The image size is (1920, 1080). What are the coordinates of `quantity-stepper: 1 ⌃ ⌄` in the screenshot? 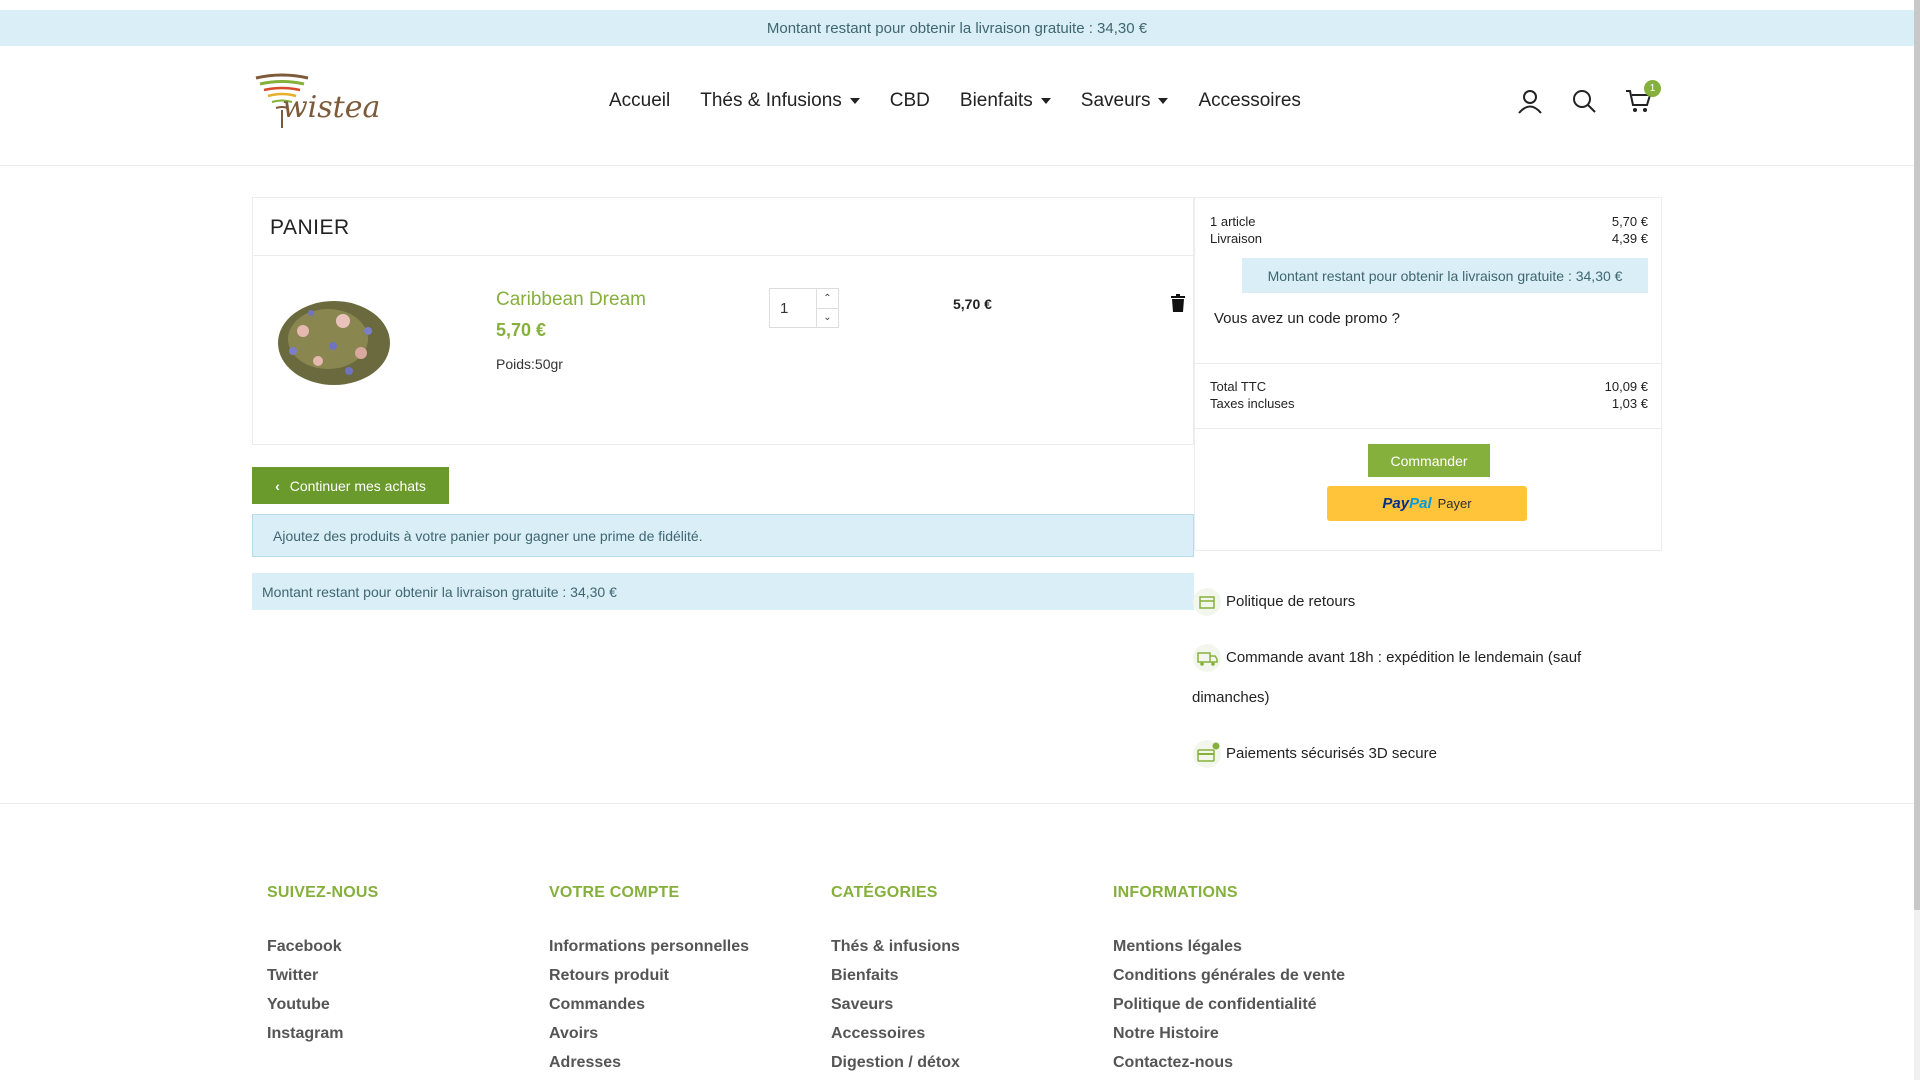 It's located at (804, 308).